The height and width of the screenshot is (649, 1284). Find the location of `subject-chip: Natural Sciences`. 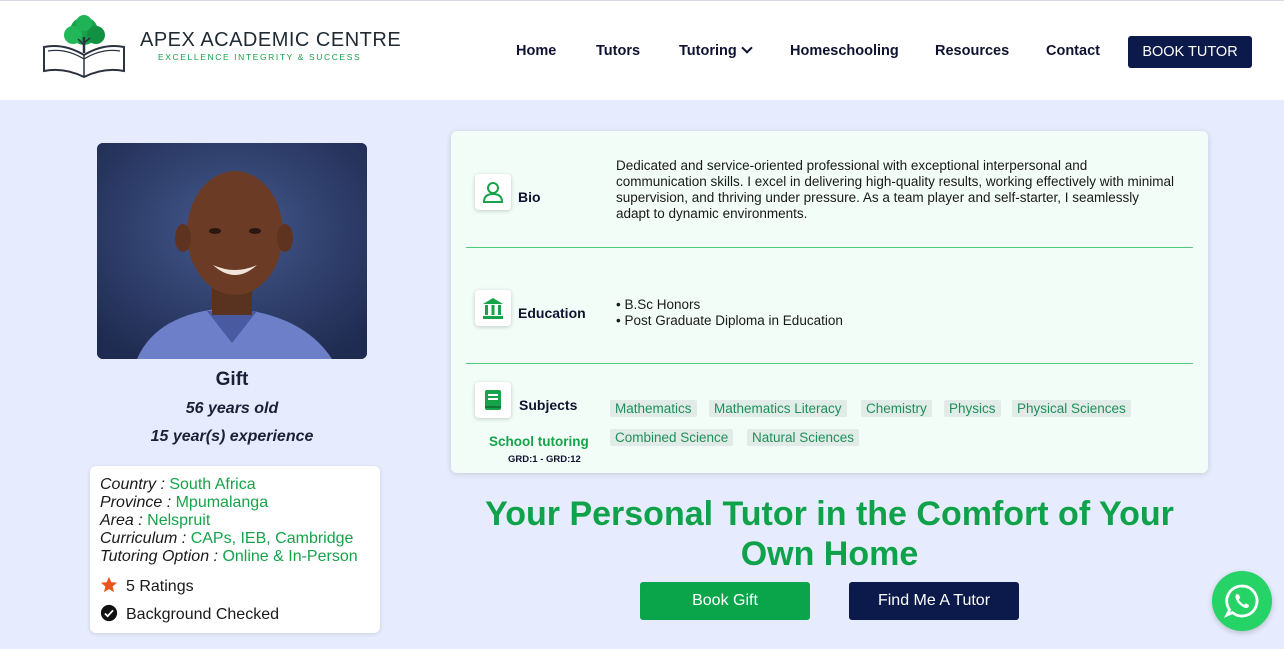

subject-chip: Natural Sciences is located at coordinates (803, 437).